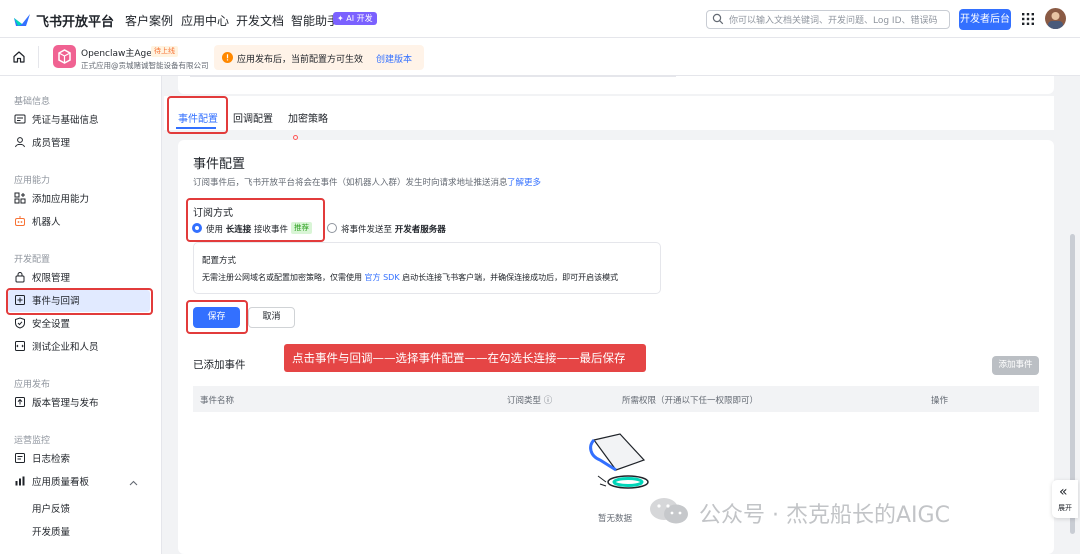 This screenshot has width=1080, height=554. I want to click on sidebar-item-label: 测试企业和人员, so click(65, 347).